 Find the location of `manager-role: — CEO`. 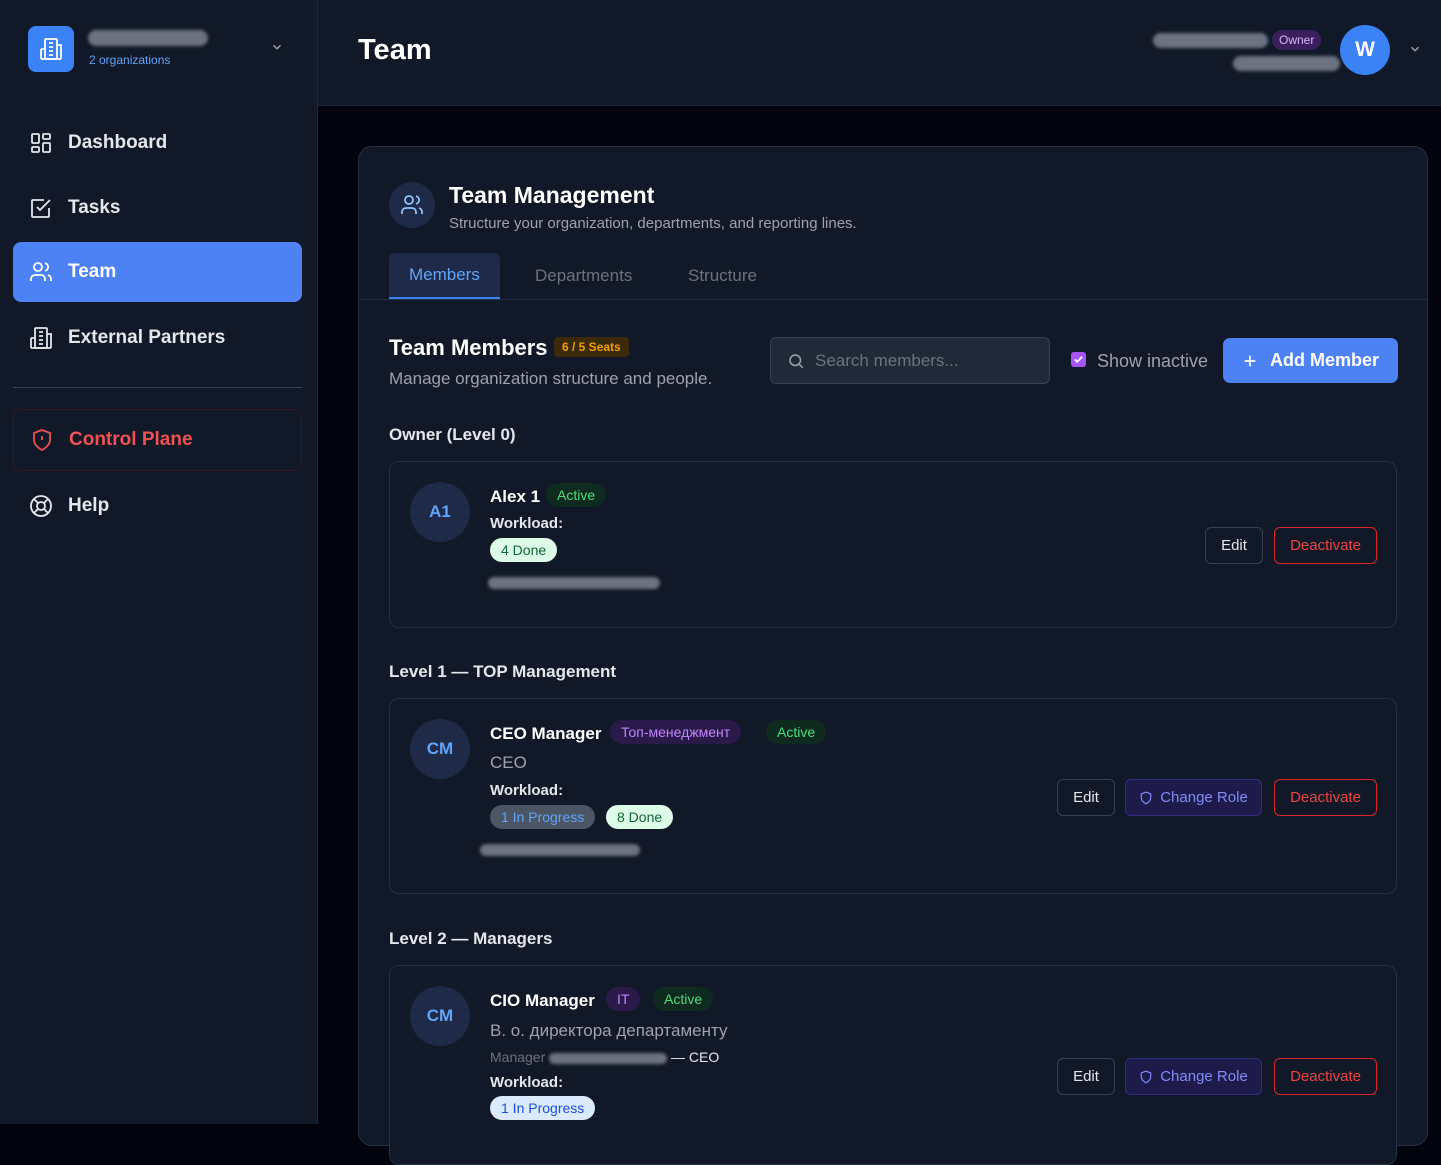

manager-role: — CEO is located at coordinates (695, 1057).